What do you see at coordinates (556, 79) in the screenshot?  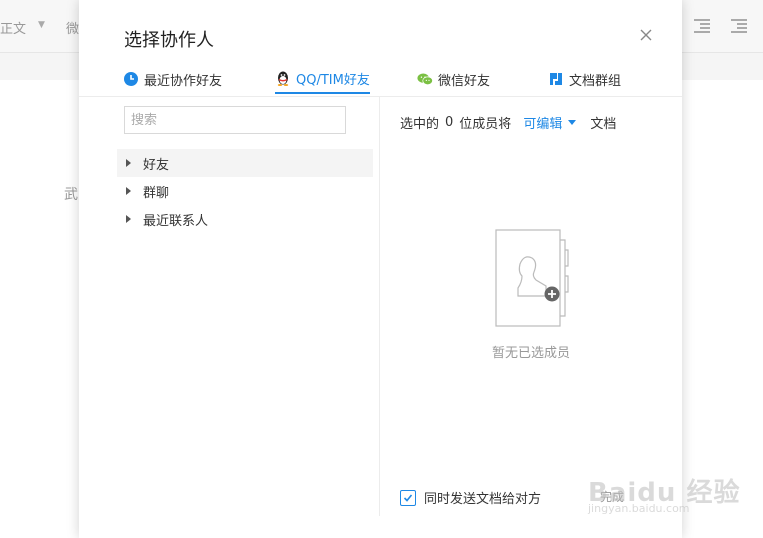 I see `doc-group-icon` at bounding box center [556, 79].